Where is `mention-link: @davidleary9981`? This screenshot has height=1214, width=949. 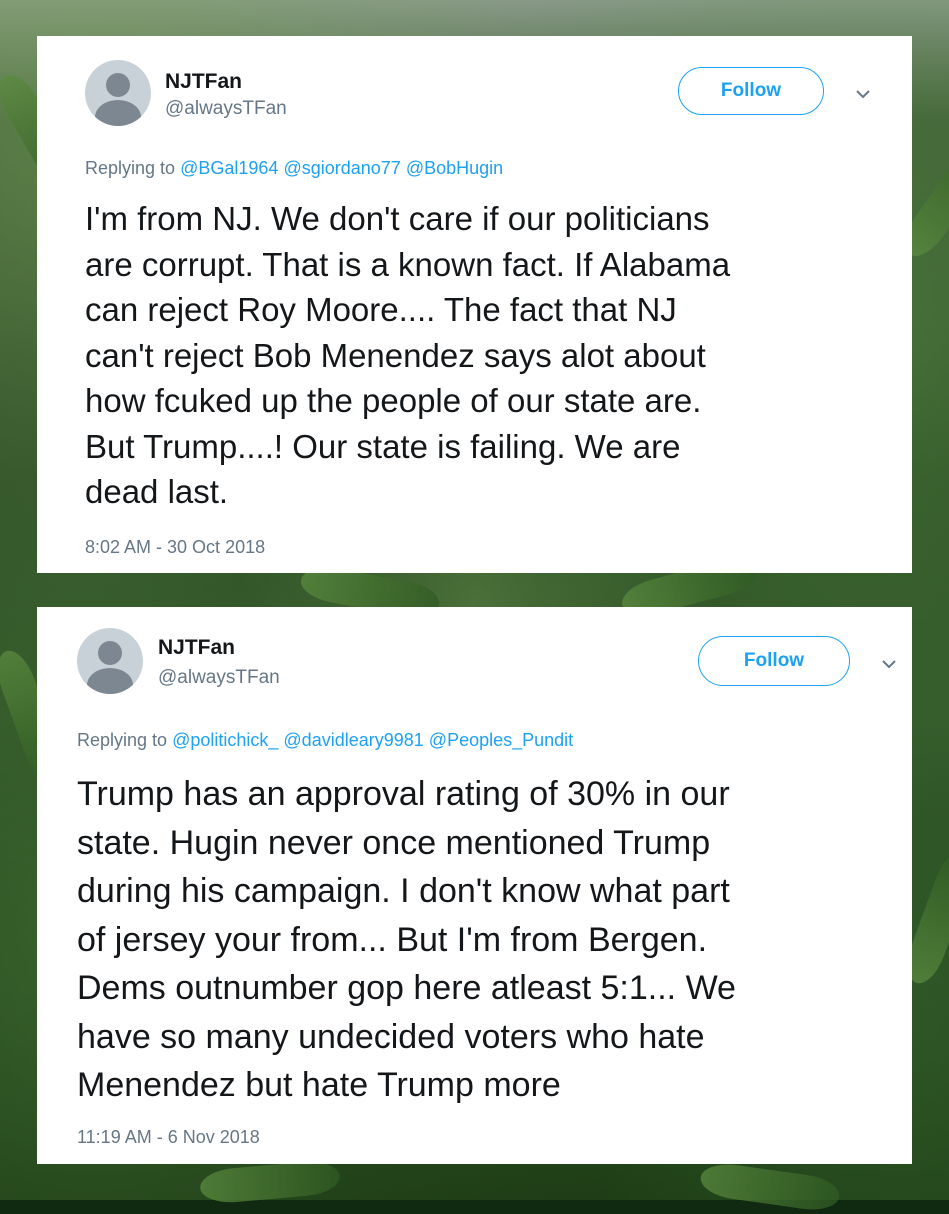 mention-link: @davidleary9981 is located at coordinates (353, 740).